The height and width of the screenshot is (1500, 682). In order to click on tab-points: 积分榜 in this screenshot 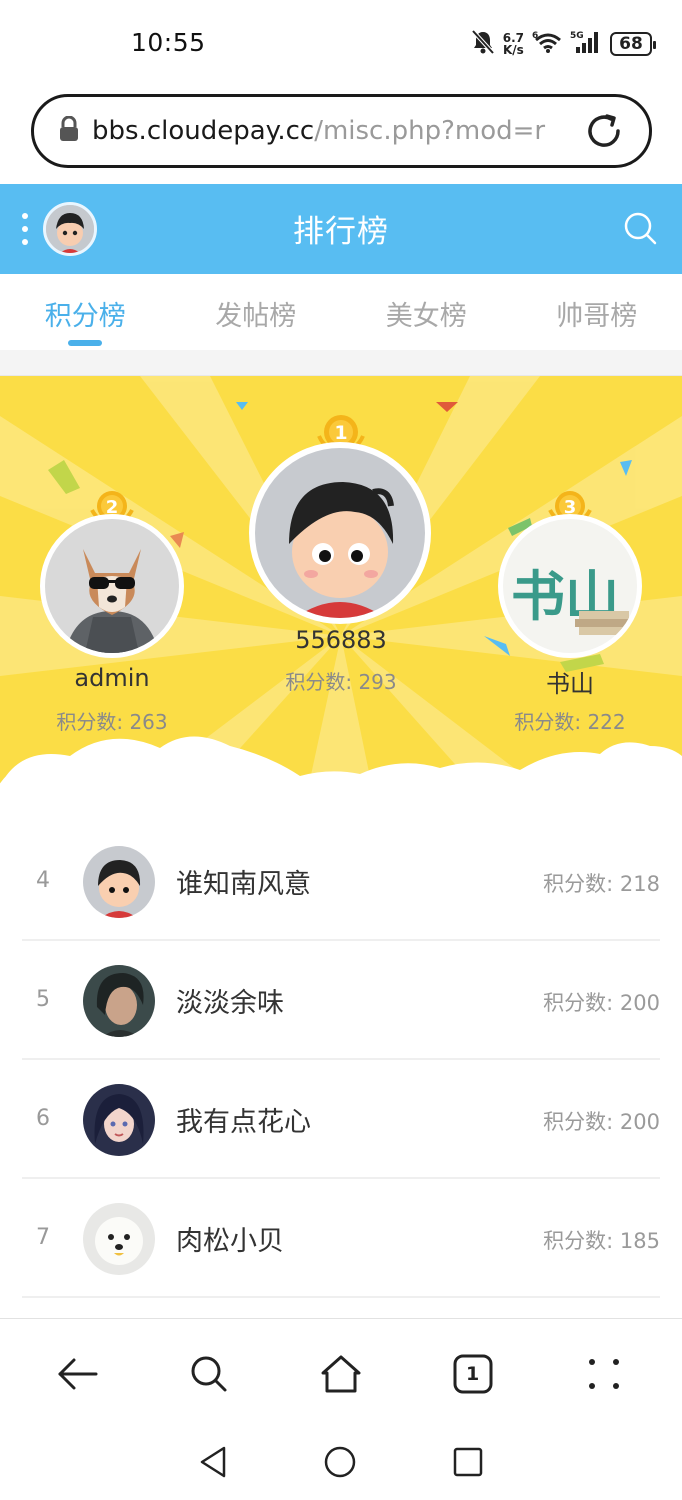, I will do `click(85, 312)`.